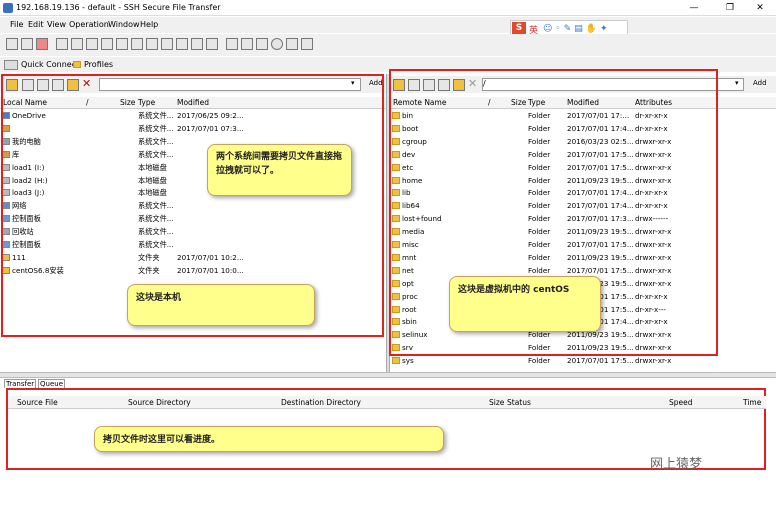 The height and width of the screenshot is (515, 776). What do you see at coordinates (152, 44) in the screenshot?
I see `upload-icon` at bounding box center [152, 44].